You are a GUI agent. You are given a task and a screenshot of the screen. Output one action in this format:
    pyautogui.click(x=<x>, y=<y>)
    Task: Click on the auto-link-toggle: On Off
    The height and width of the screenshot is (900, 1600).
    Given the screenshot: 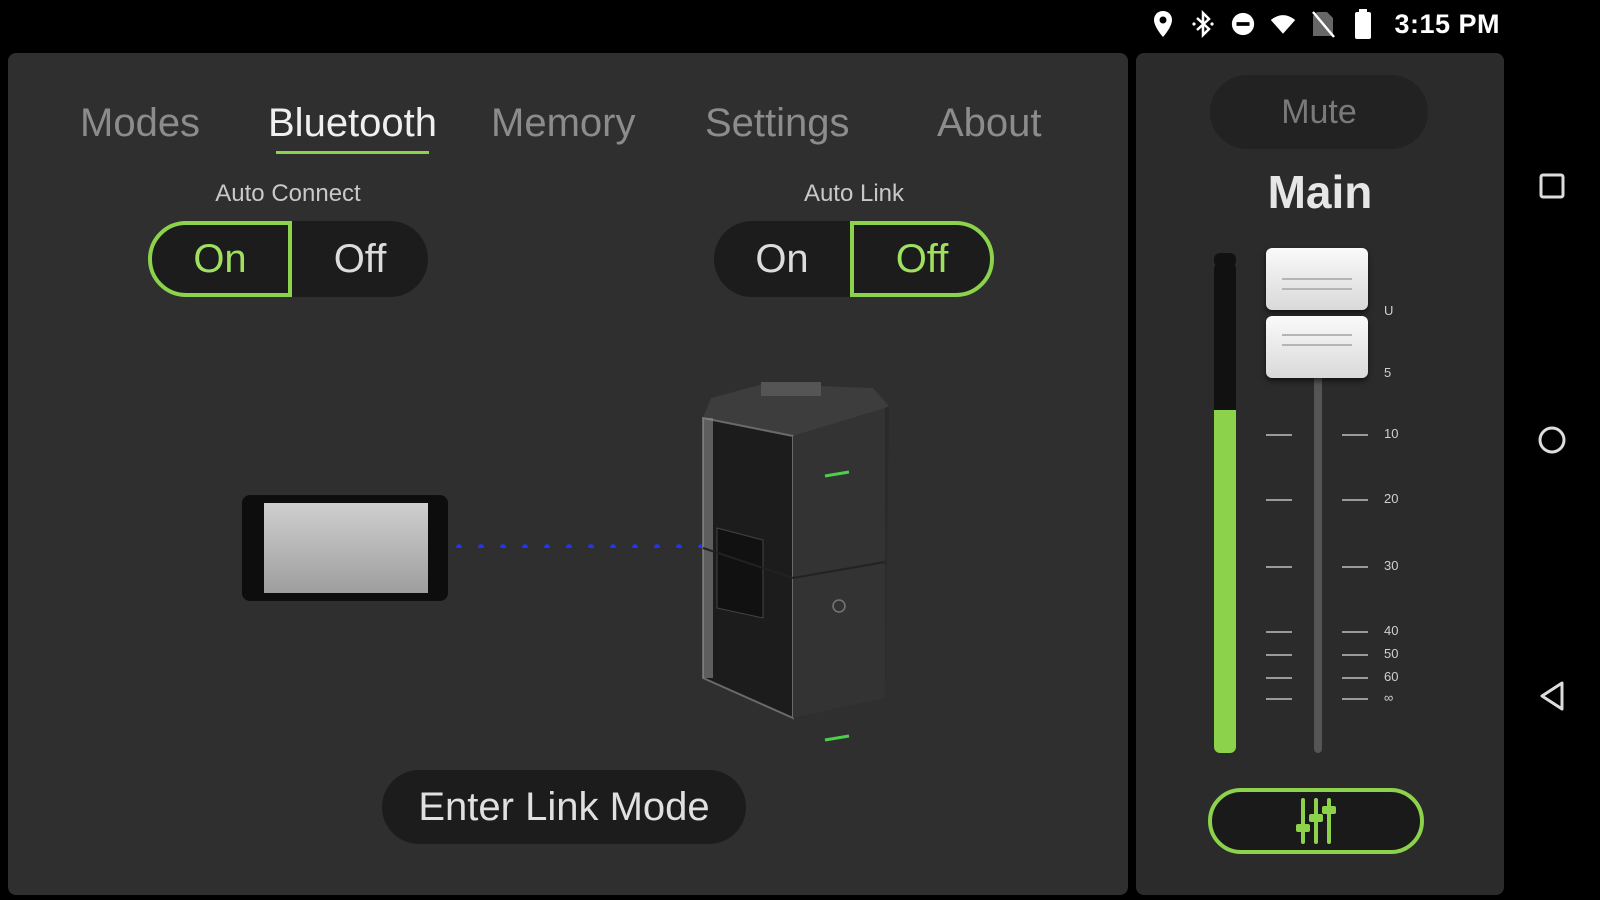 What is the action you would take?
    pyautogui.click(x=854, y=259)
    